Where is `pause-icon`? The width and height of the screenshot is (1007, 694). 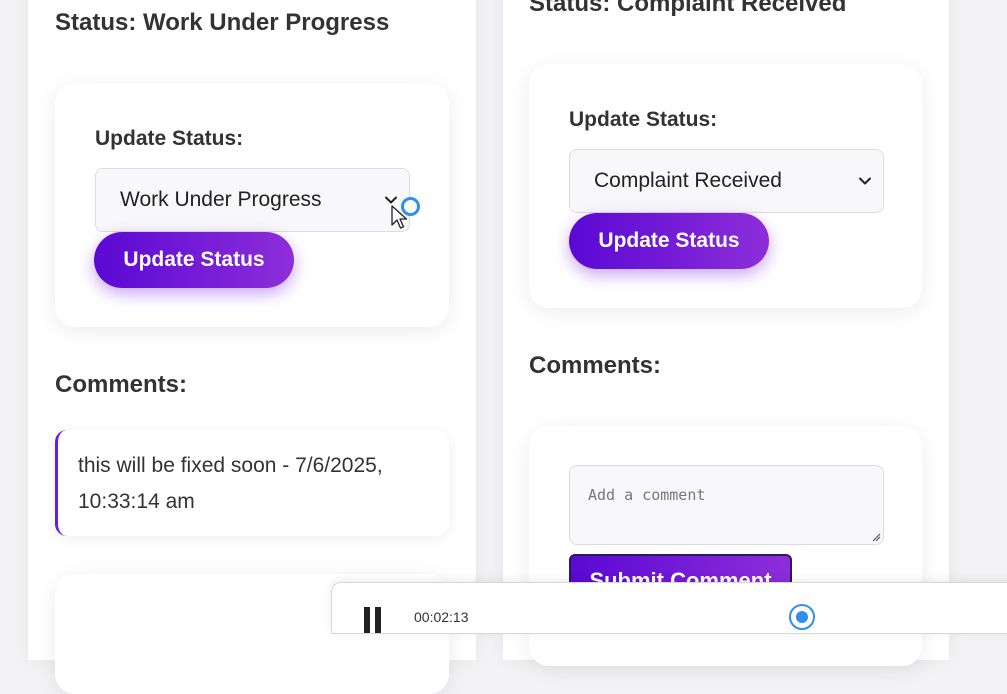 pause-icon is located at coordinates (373, 620).